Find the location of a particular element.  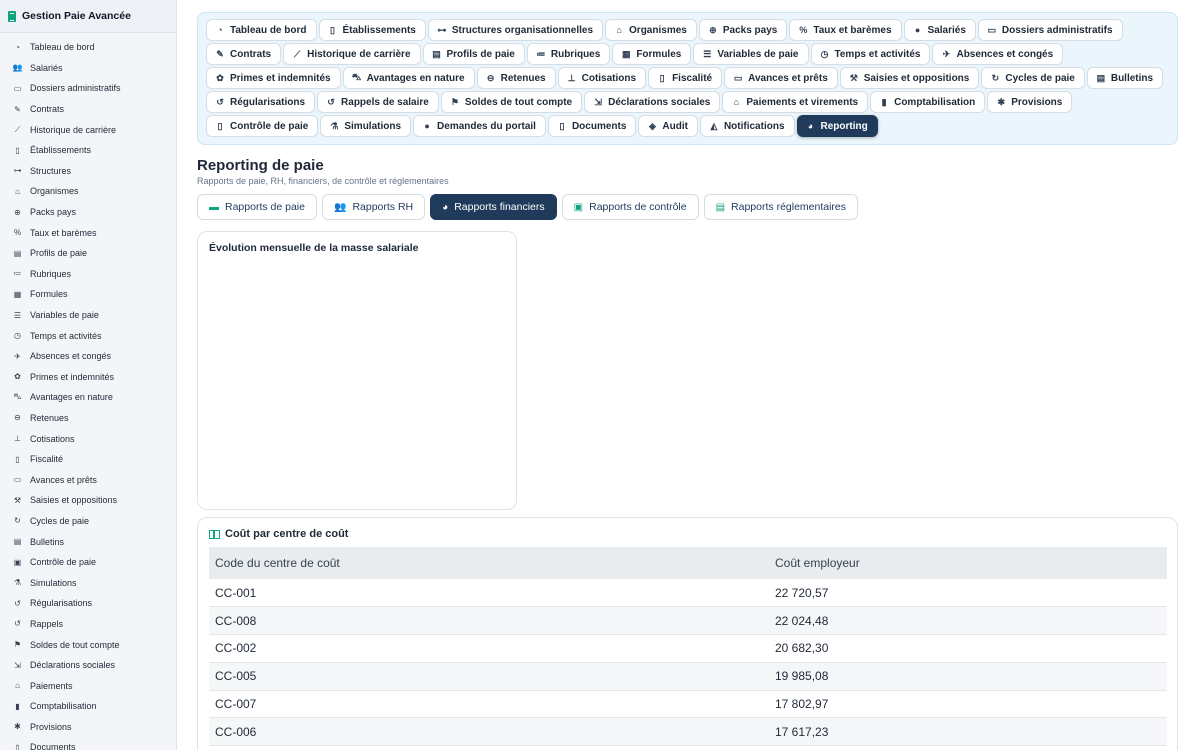

nav-list-button: ≔ Rubriques is located at coordinates (568, 54).